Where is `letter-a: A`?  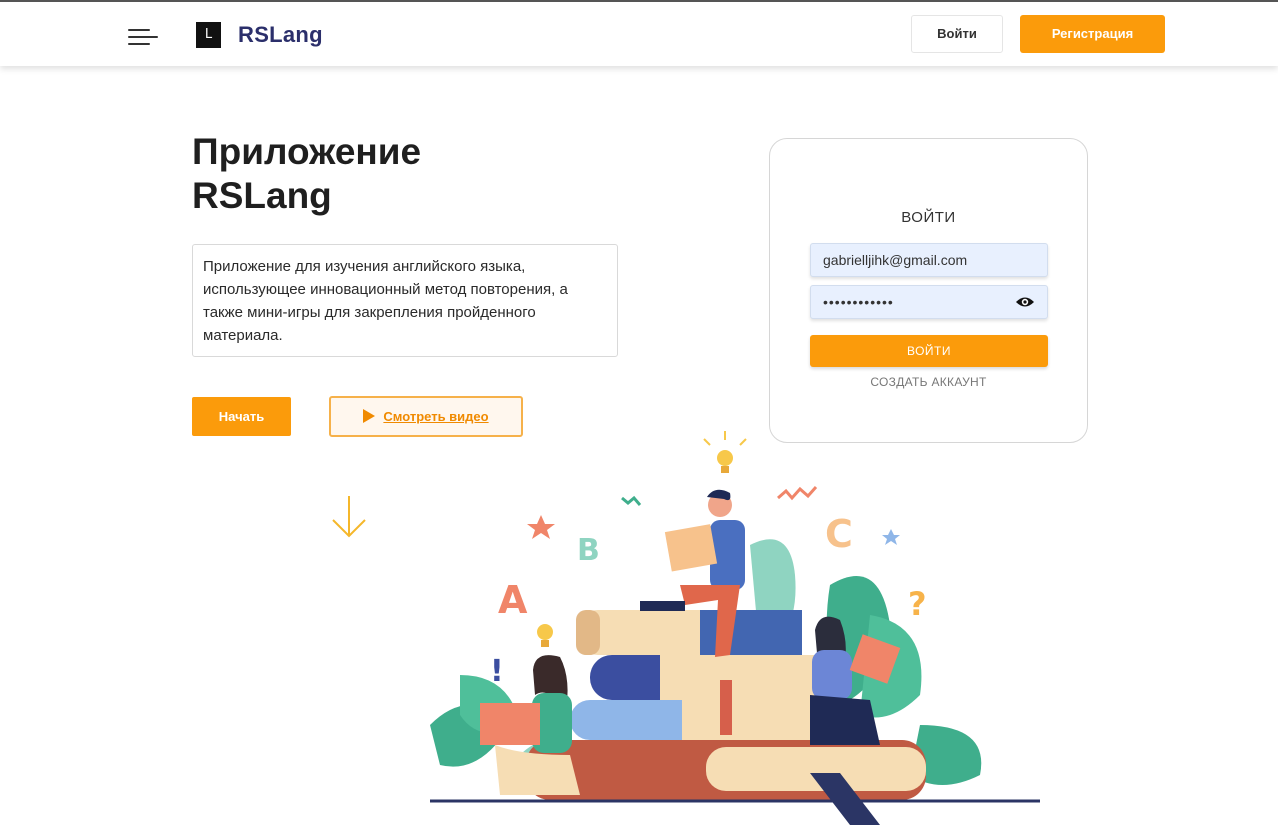 letter-a: A is located at coordinates (513, 600).